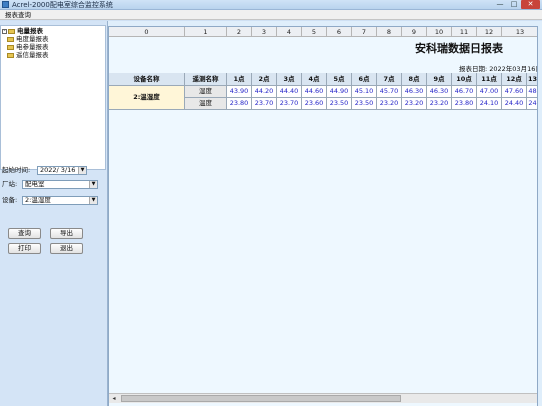 The height and width of the screenshot is (406, 542). Describe the element at coordinates (389, 32) in the screenshot. I see `column-number: 8` at that location.